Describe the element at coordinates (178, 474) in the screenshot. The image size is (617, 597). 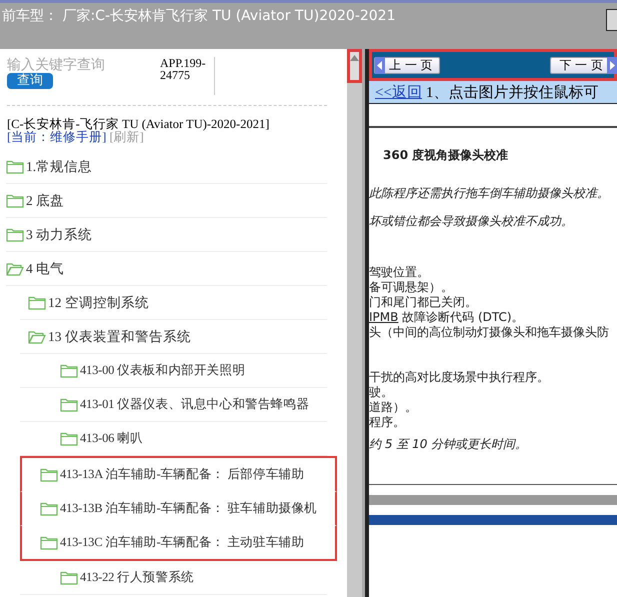
I see `tree-item: 413-13A 泊车辅助-车辆配备： 后部停车辅助` at that location.